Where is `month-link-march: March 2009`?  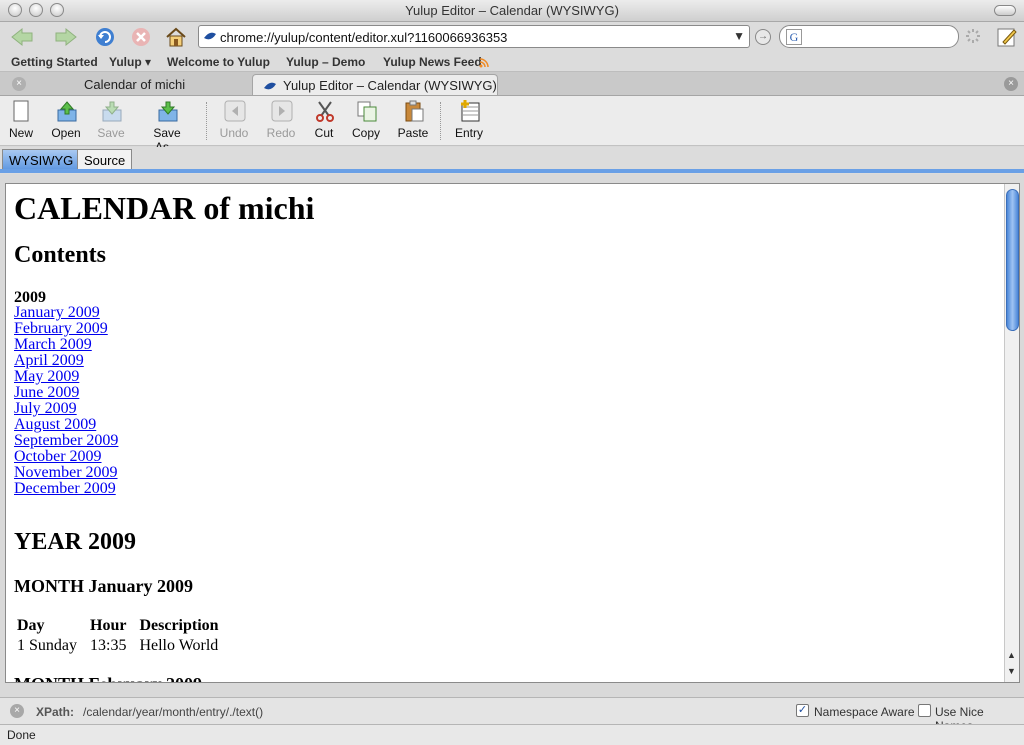 month-link-march: March 2009 is located at coordinates (53, 344).